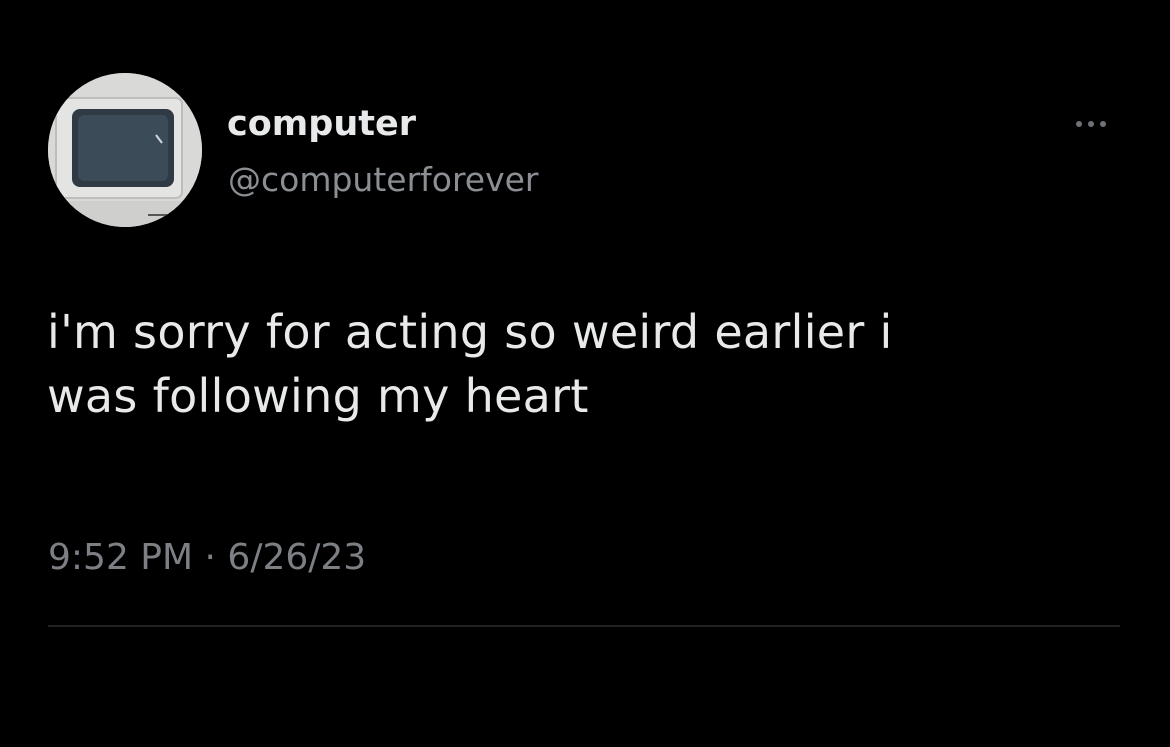 Image resolution: width=1170 pixels, height=747 pixels. Describe the element at coordinates (1091, 124) in the screenshot. I see `more-horizontal-icon` at that location.